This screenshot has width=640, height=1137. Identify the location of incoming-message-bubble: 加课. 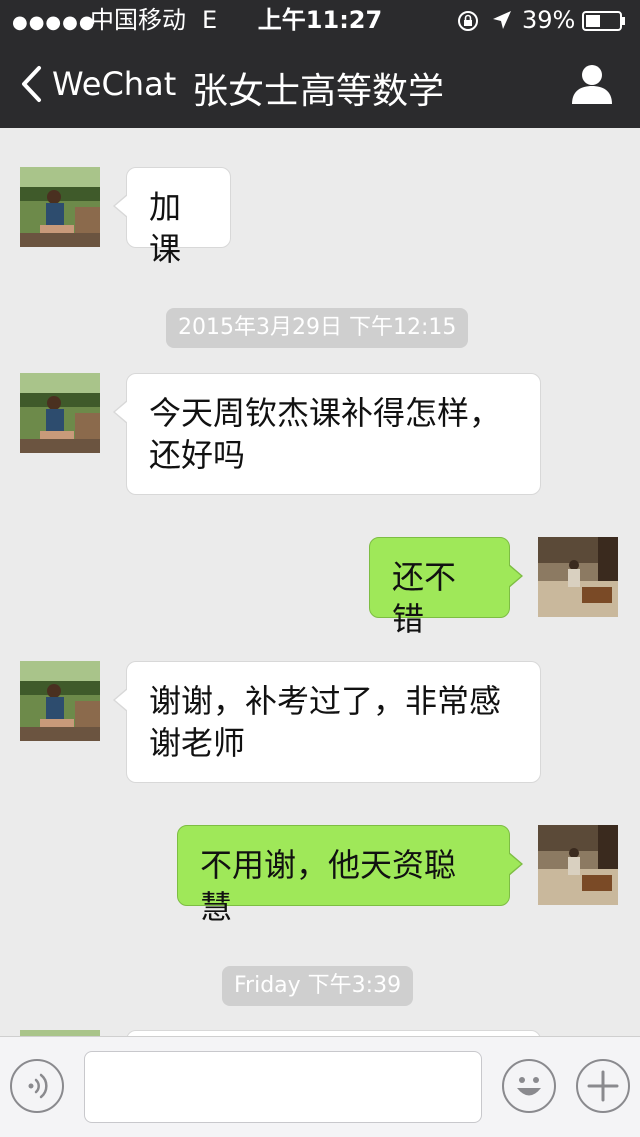
(172, 217).